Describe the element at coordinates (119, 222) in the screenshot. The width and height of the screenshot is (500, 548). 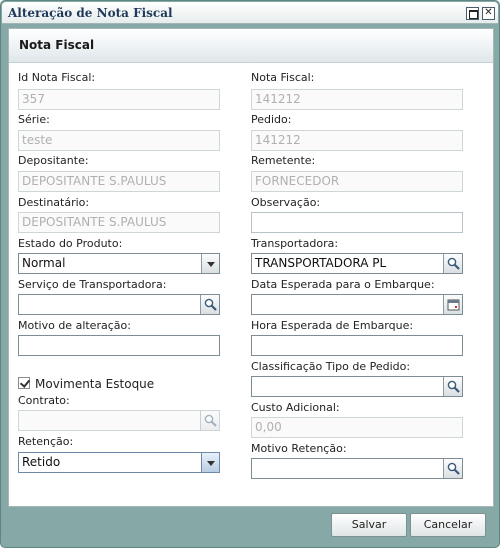
I see `destinatario-field: DEPOSITANTE S.PAULUS` at that location.